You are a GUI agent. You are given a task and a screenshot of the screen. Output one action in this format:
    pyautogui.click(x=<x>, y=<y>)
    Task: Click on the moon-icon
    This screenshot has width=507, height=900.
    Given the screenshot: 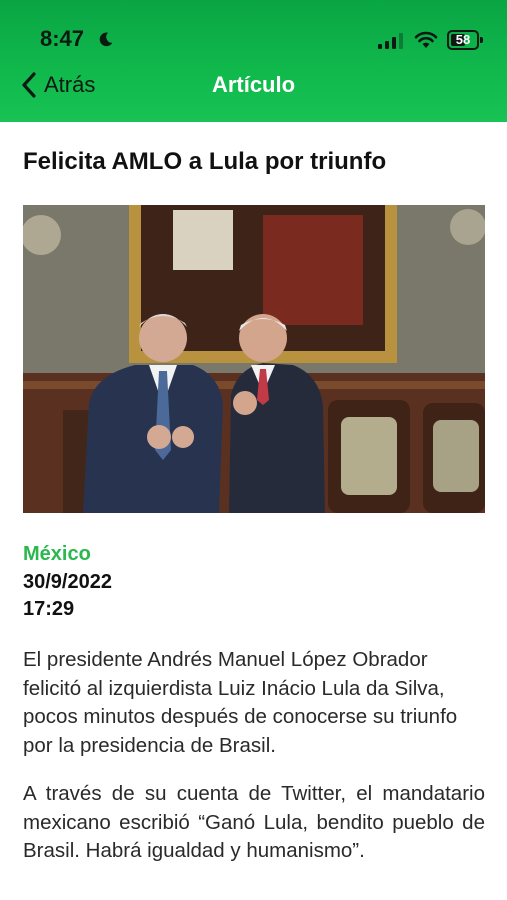 What is the action you would take?
    pyautogui.click(x=106, y=39)
    